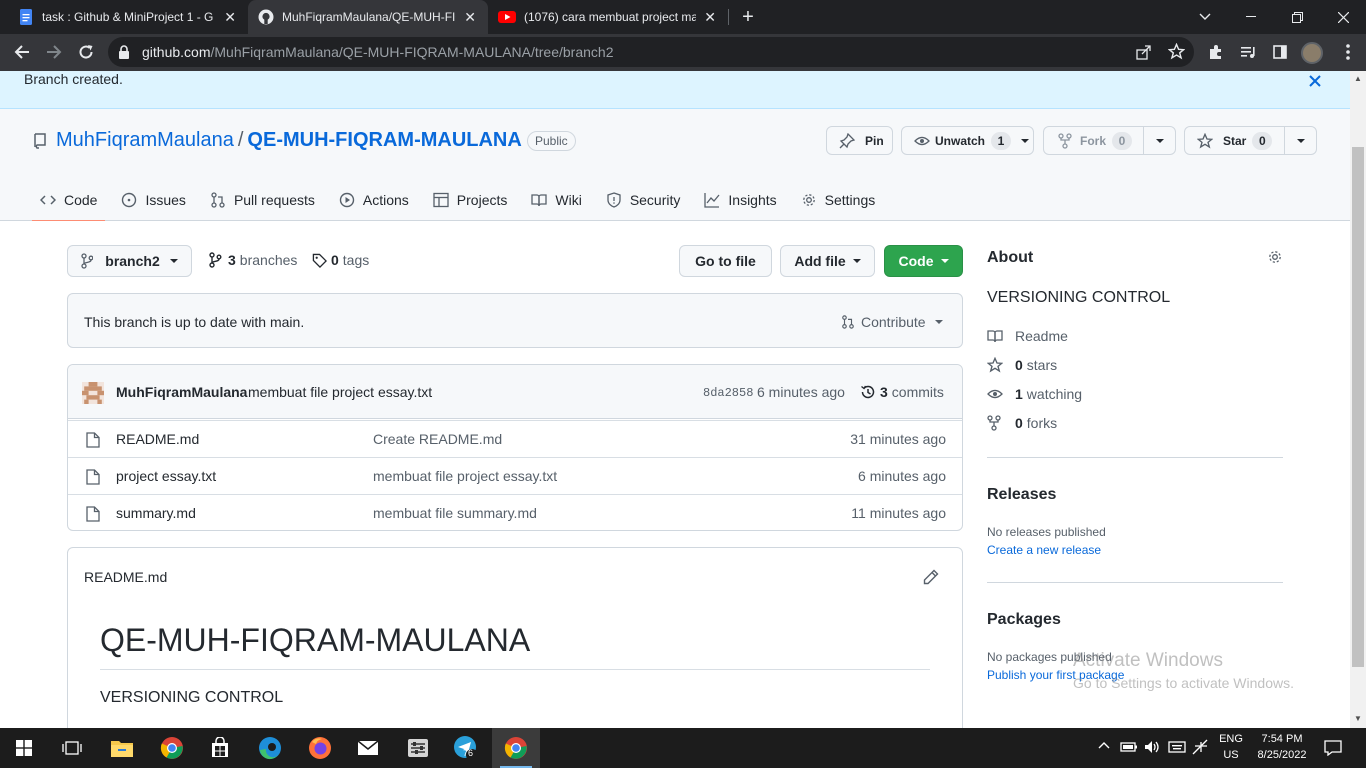  I want to click on fork-button: Fork 0, so click(1109, 140).